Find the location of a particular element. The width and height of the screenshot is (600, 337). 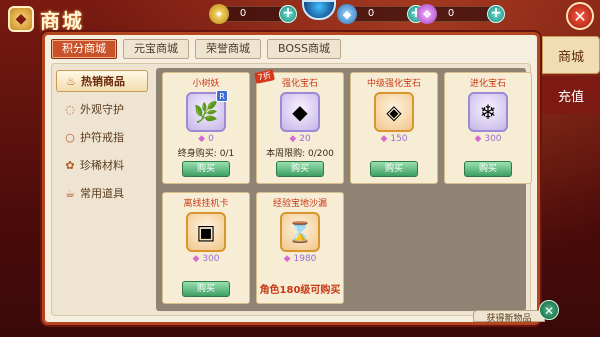

rarity-badge: R is located at coordinates (222, 96).